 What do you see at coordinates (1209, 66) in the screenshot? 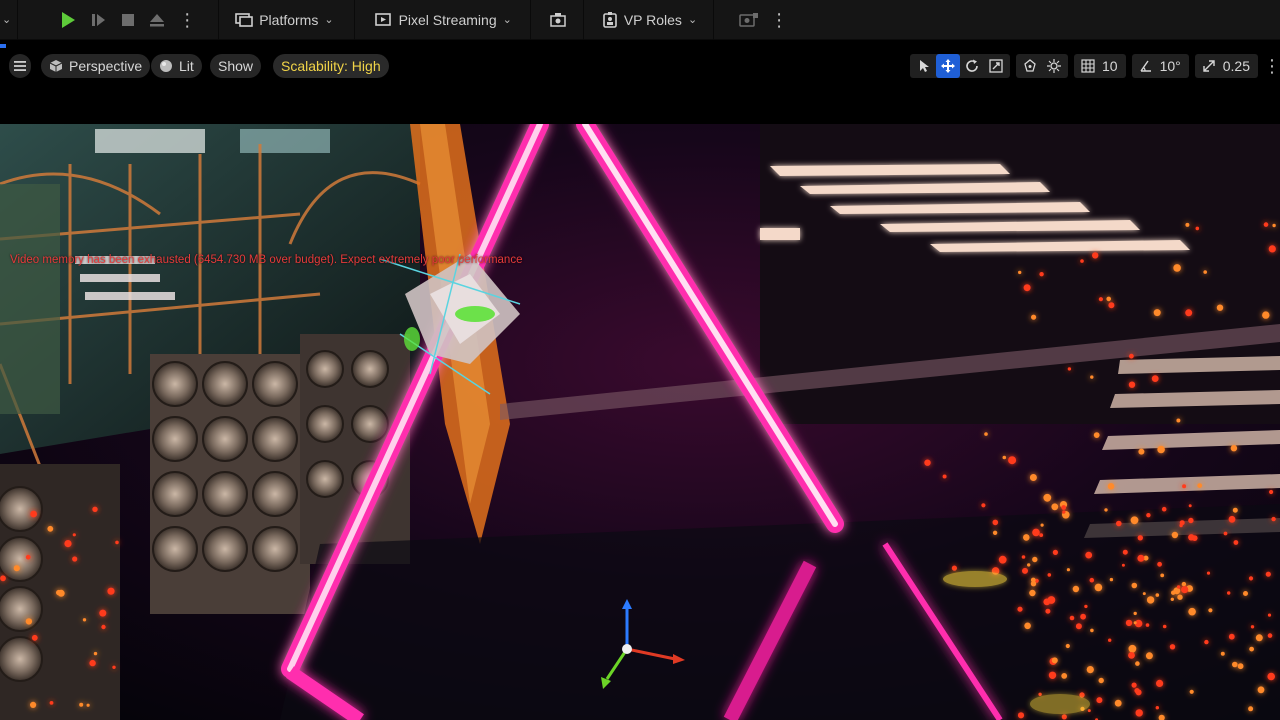
I see `scale-snap-button` at bounding box center [1209, 66].